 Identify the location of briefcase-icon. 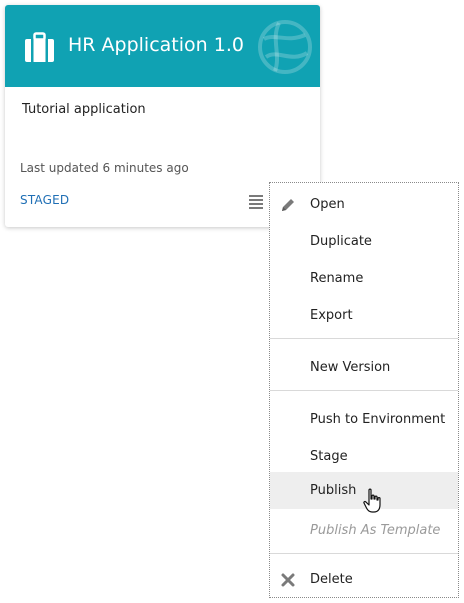
(39, 47).